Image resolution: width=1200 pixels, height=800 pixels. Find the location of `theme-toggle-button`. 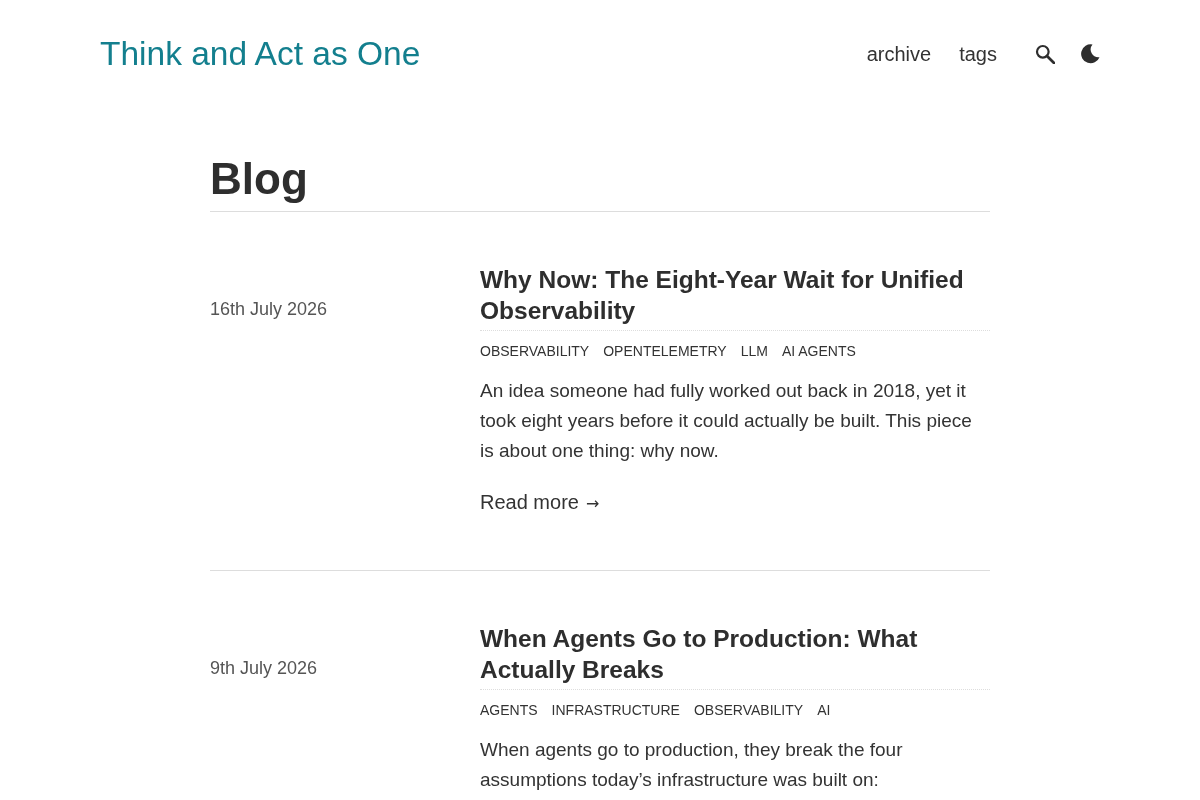

theme-toggle-button is located at coordinates (1090, 54).